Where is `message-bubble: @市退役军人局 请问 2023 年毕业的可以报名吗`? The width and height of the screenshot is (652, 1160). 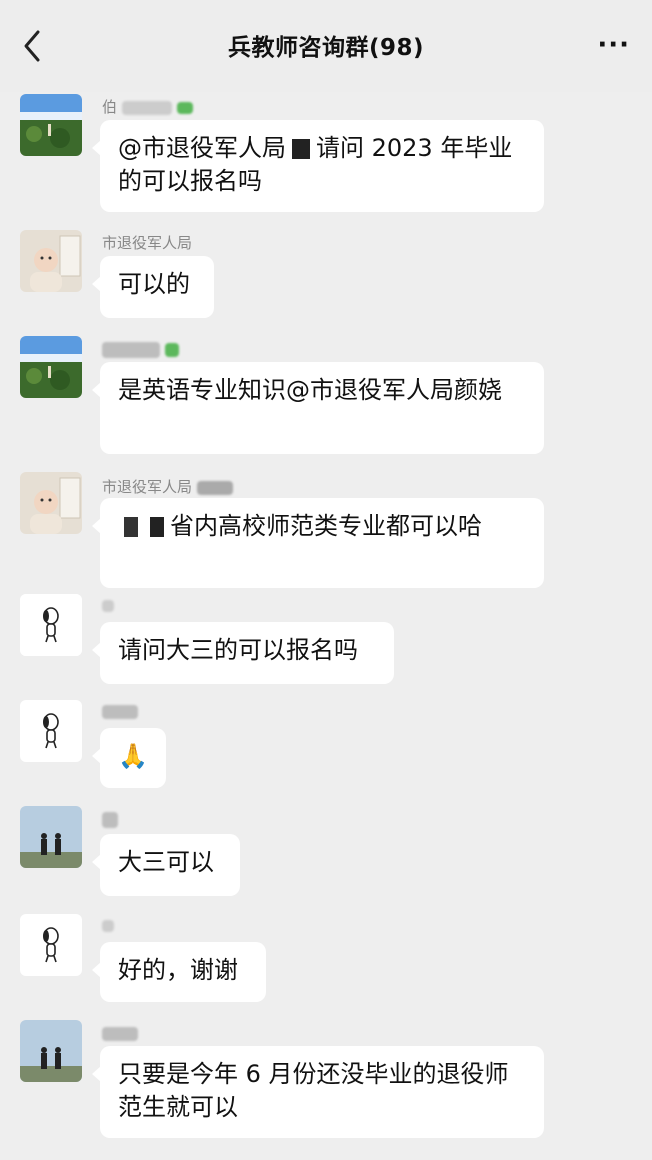
message-bubble: @市退役军人局 请问 2023 年毕业的可以报名吗 is located at coordinates (318, 166).